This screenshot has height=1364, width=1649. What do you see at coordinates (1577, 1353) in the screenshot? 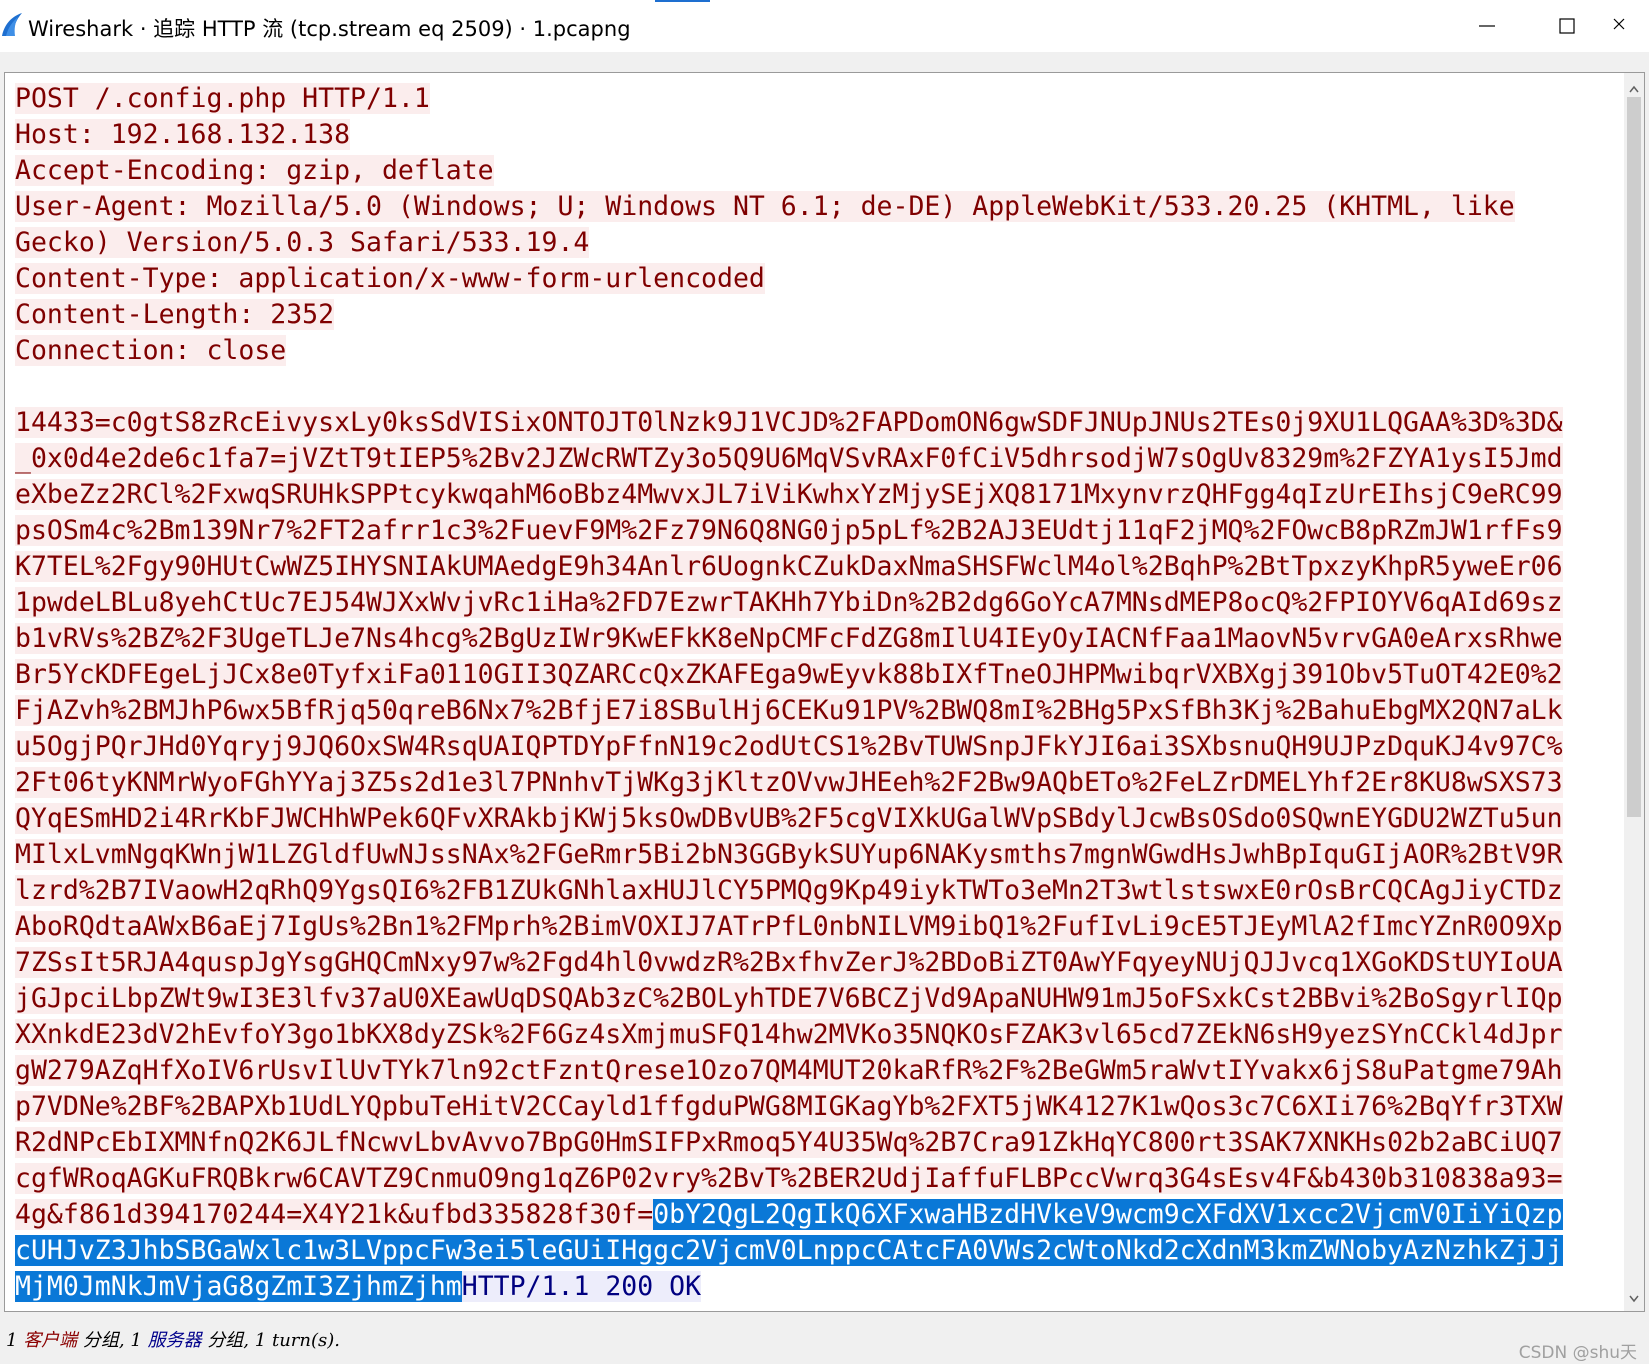
I see `watermark: CSDN @shu天` at bounding box center [1577, 1353].